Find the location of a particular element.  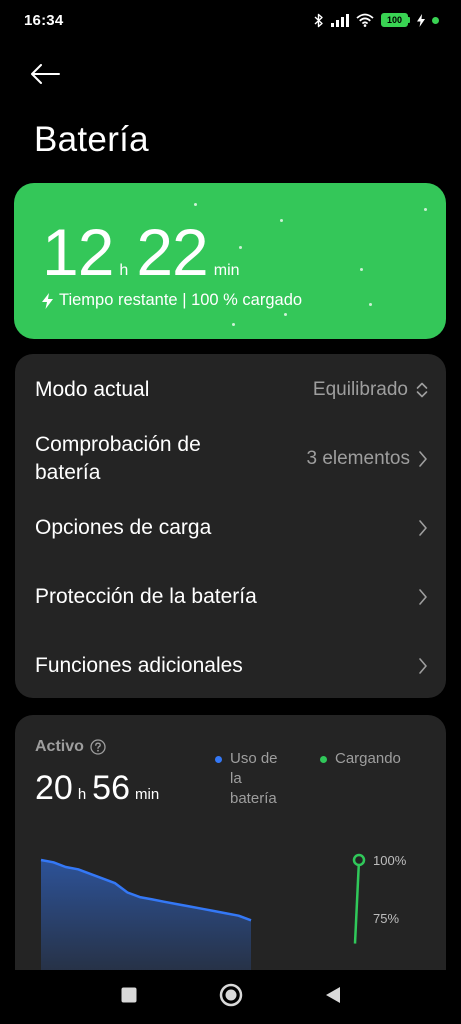

back-nav-button is located at coordinates (333, 995).